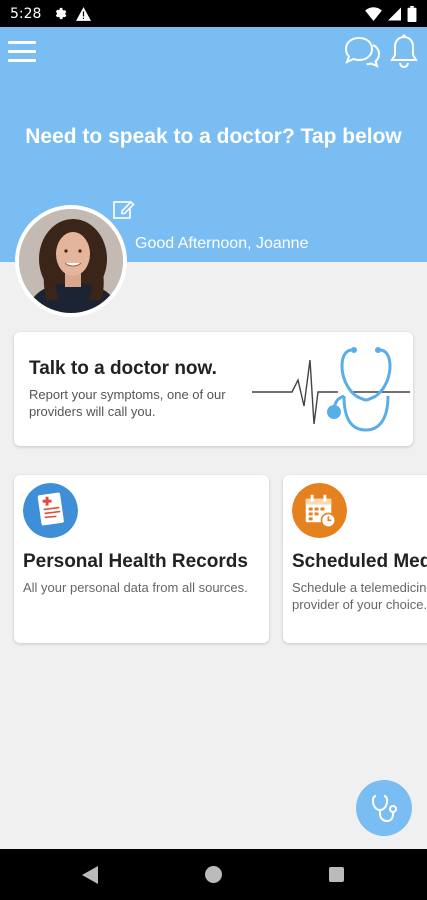  What do you see at coordinates (331, 389) in the screenshot?
I see `stethoscope-heartbeat-icon` at bounding box center [331, 389].